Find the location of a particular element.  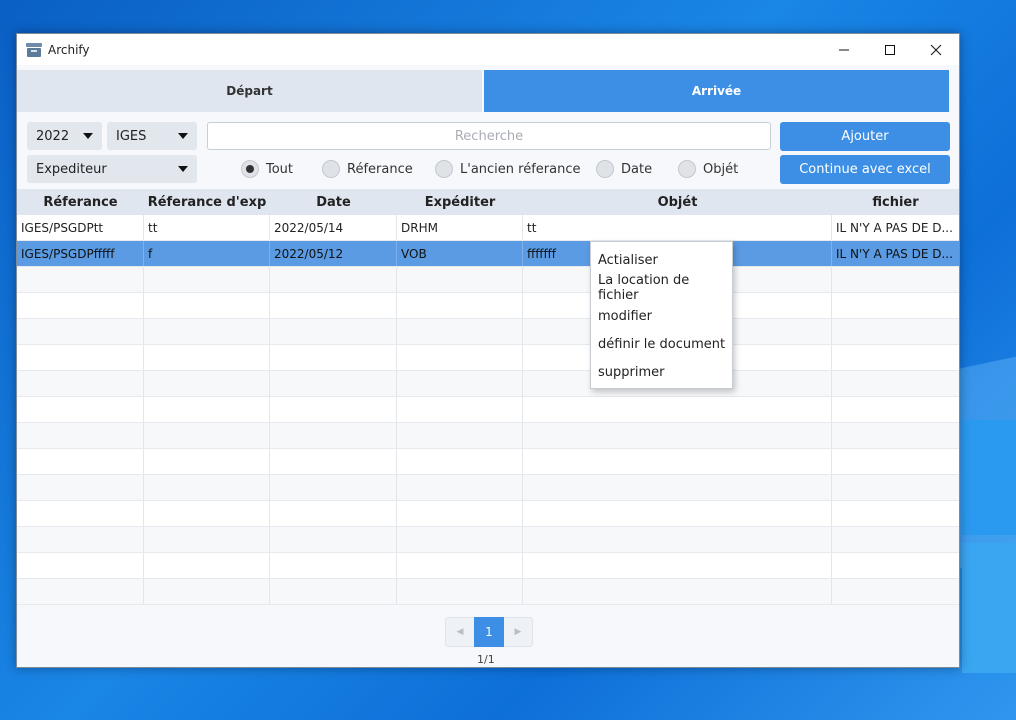

close-button is located at coordinates (936, 49).